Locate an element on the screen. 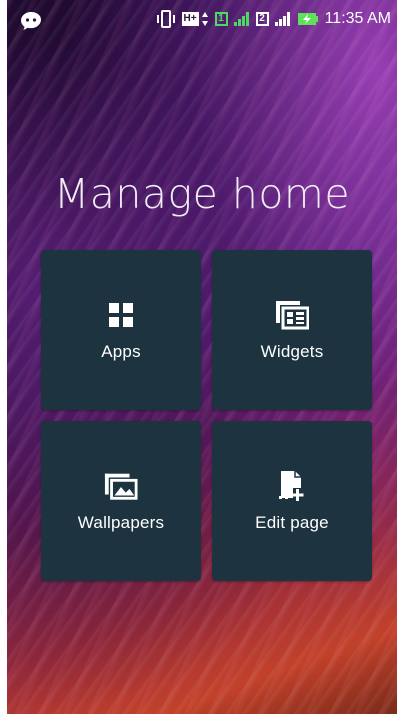  chat-bubble-icon is located at coordinates (31, 21).